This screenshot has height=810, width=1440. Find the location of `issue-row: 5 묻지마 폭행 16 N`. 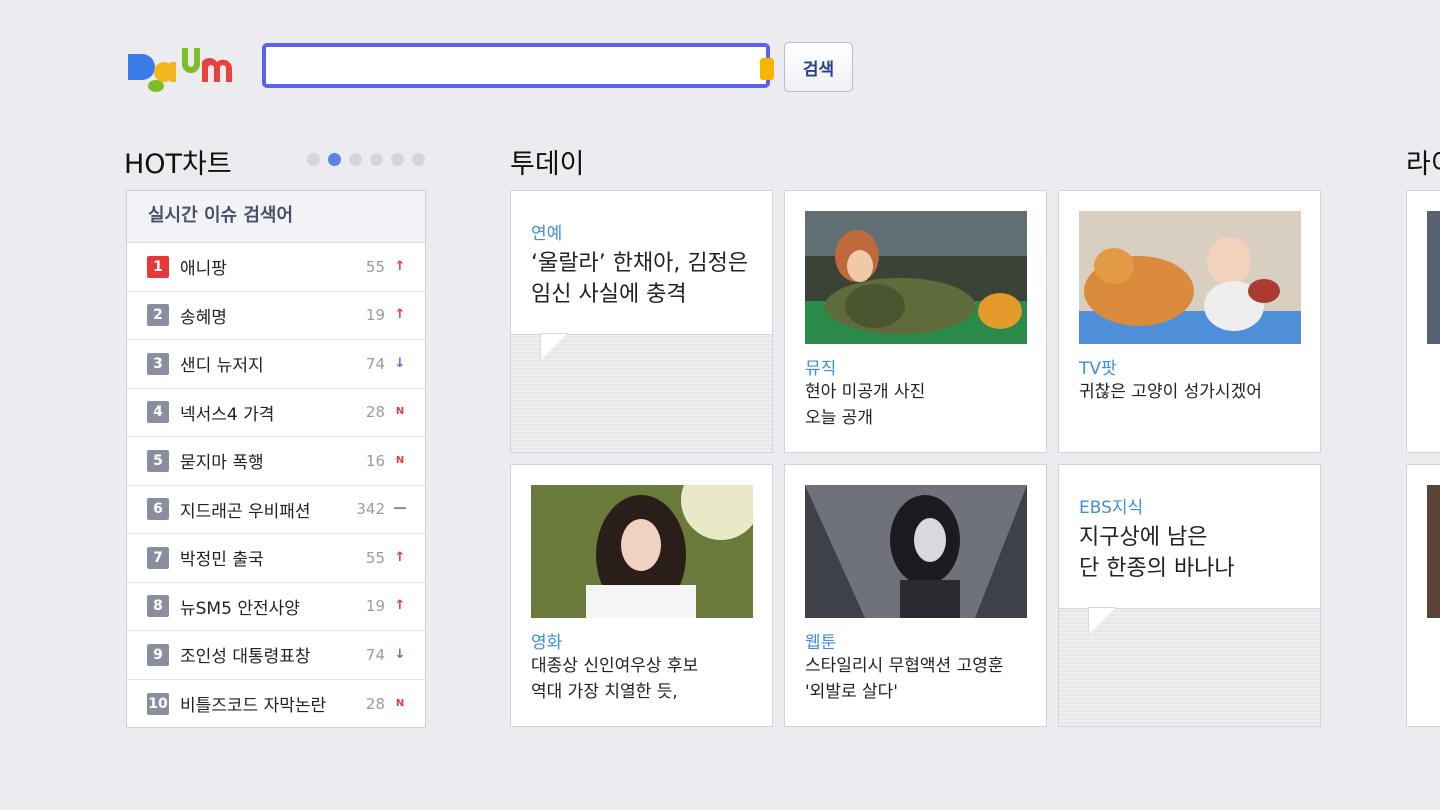

issue-row: 5 묻지마 폭행 16 N is located at coordinates (276, 461).